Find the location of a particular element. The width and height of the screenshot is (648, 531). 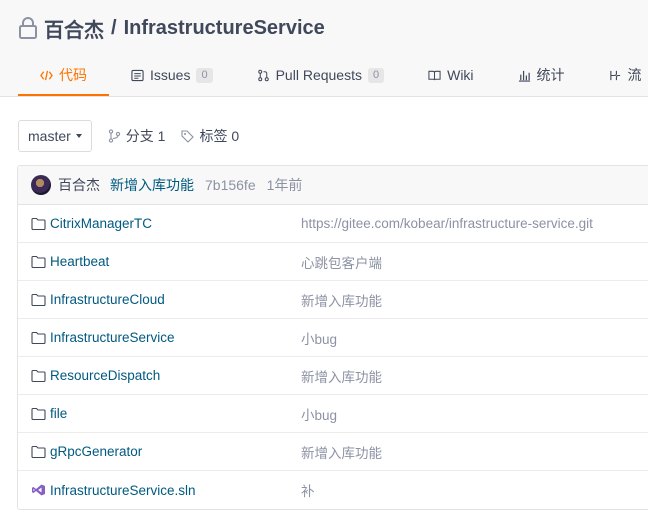

branches-link: 分支 1 is located at coordinates (137, 136).